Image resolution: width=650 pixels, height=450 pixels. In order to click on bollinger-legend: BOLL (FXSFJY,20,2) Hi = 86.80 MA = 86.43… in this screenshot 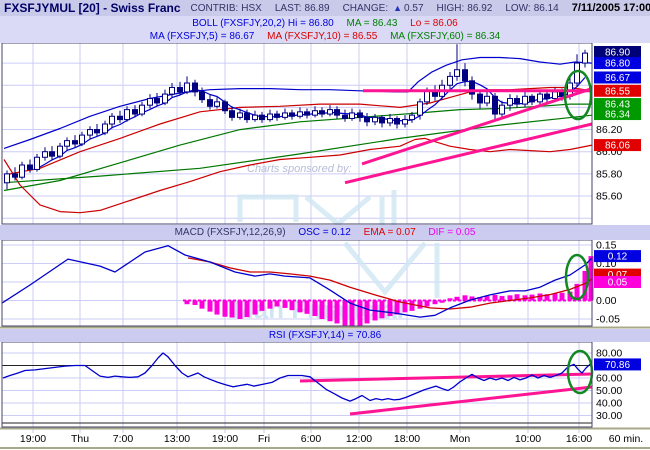, I will do `click(325, 23)`.